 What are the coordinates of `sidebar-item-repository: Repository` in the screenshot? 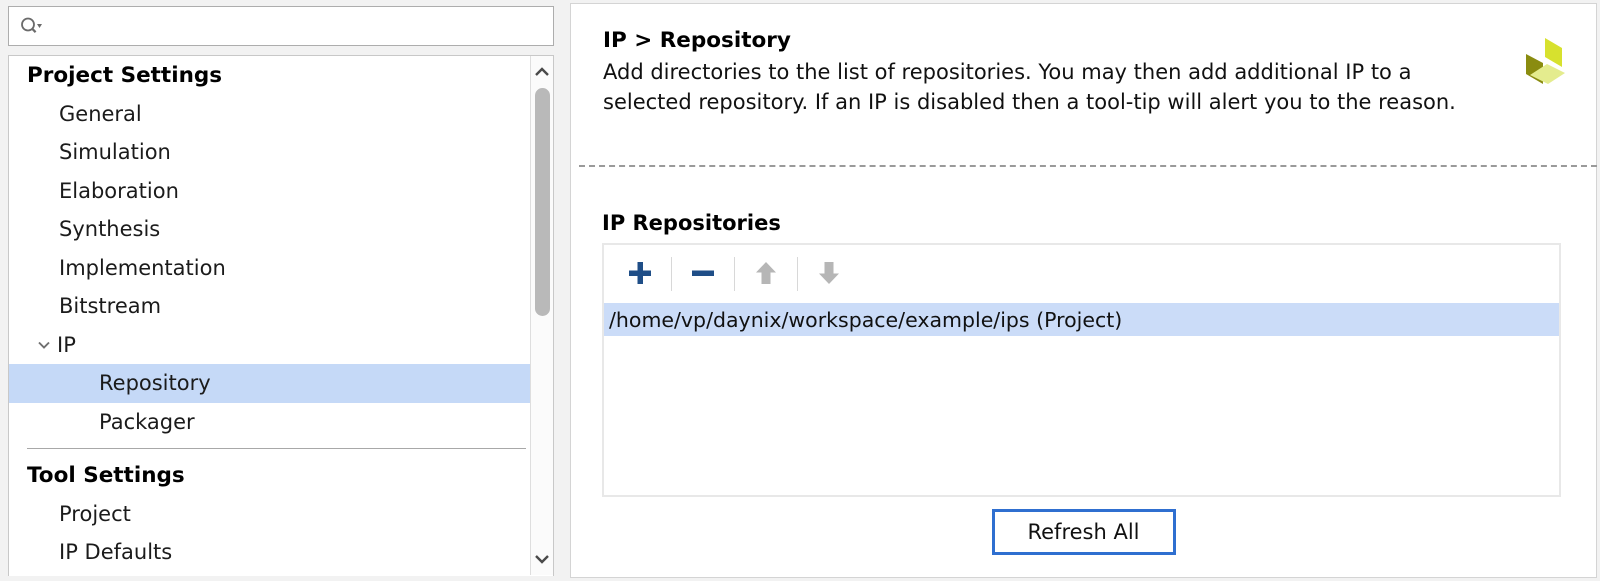 It's located at (269, 383).